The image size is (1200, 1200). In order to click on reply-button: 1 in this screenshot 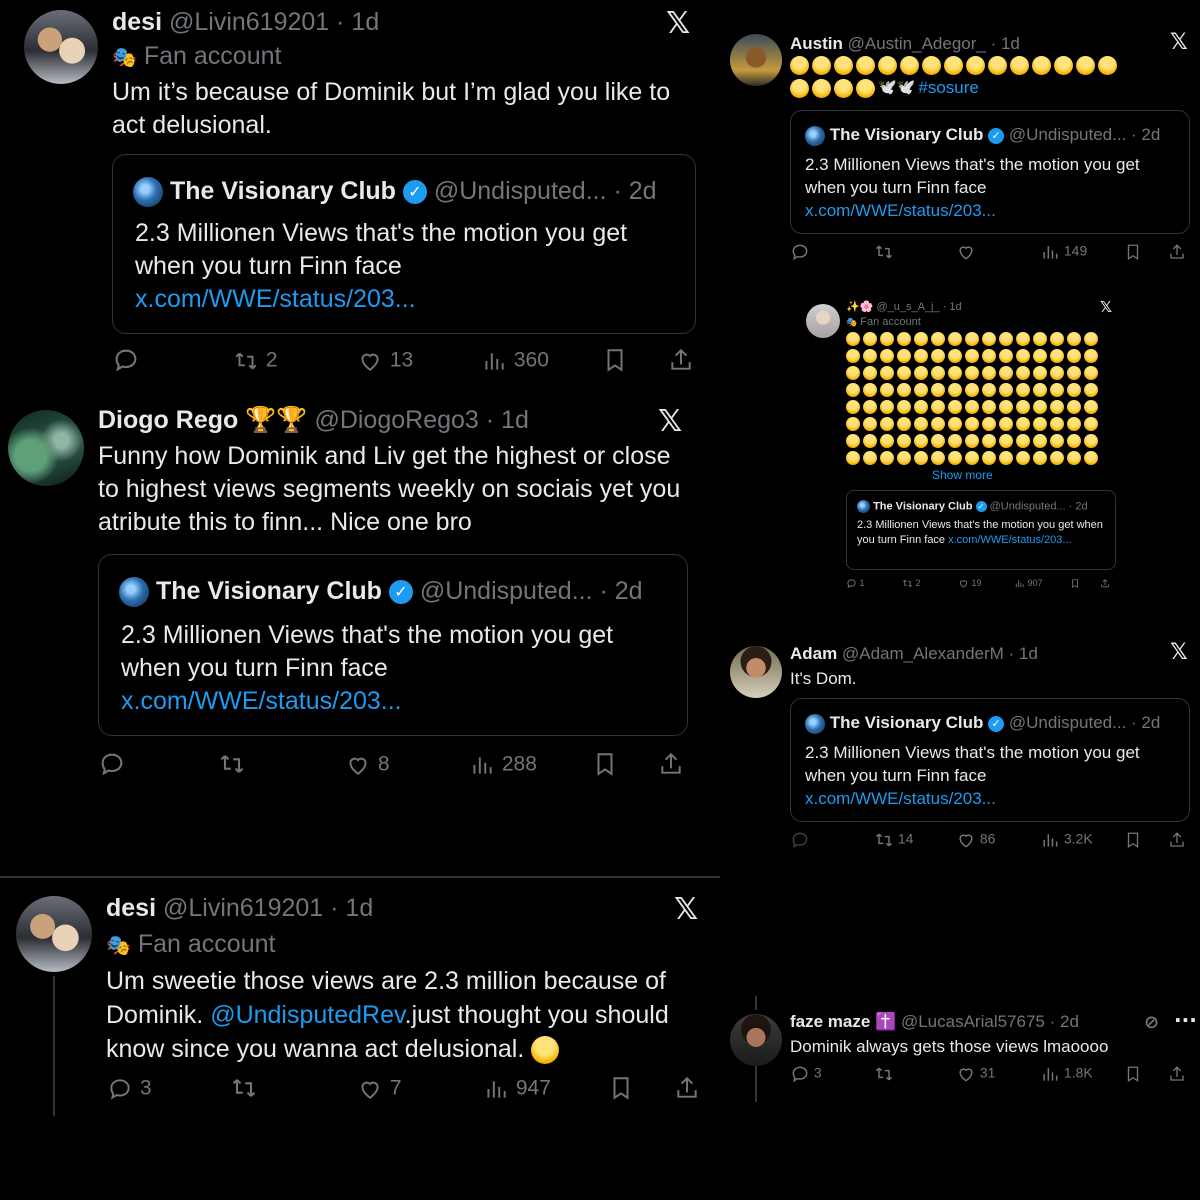, I will do `click(855, 583)`.